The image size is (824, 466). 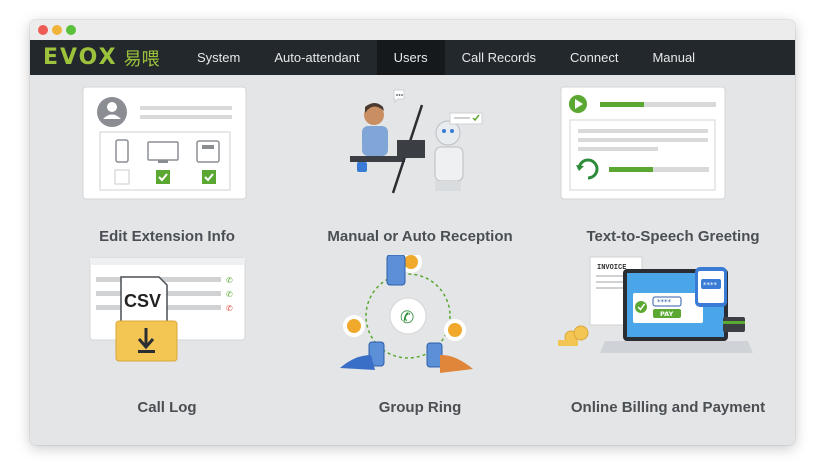 I want to click on close-window-button, so click(x=43, y=30).